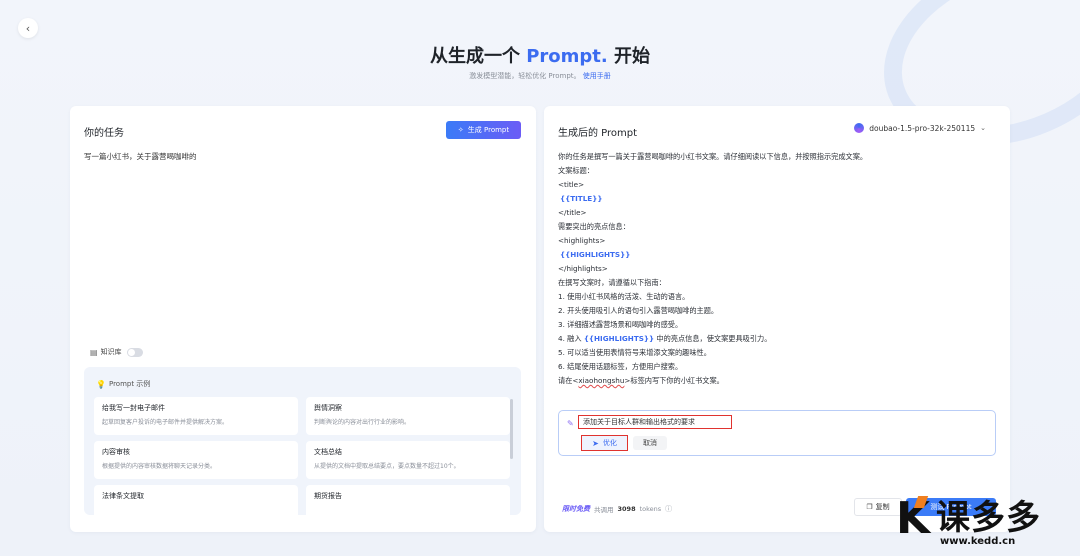  I want to click on knowledge-base-label: 知识库, so click(111, 352).